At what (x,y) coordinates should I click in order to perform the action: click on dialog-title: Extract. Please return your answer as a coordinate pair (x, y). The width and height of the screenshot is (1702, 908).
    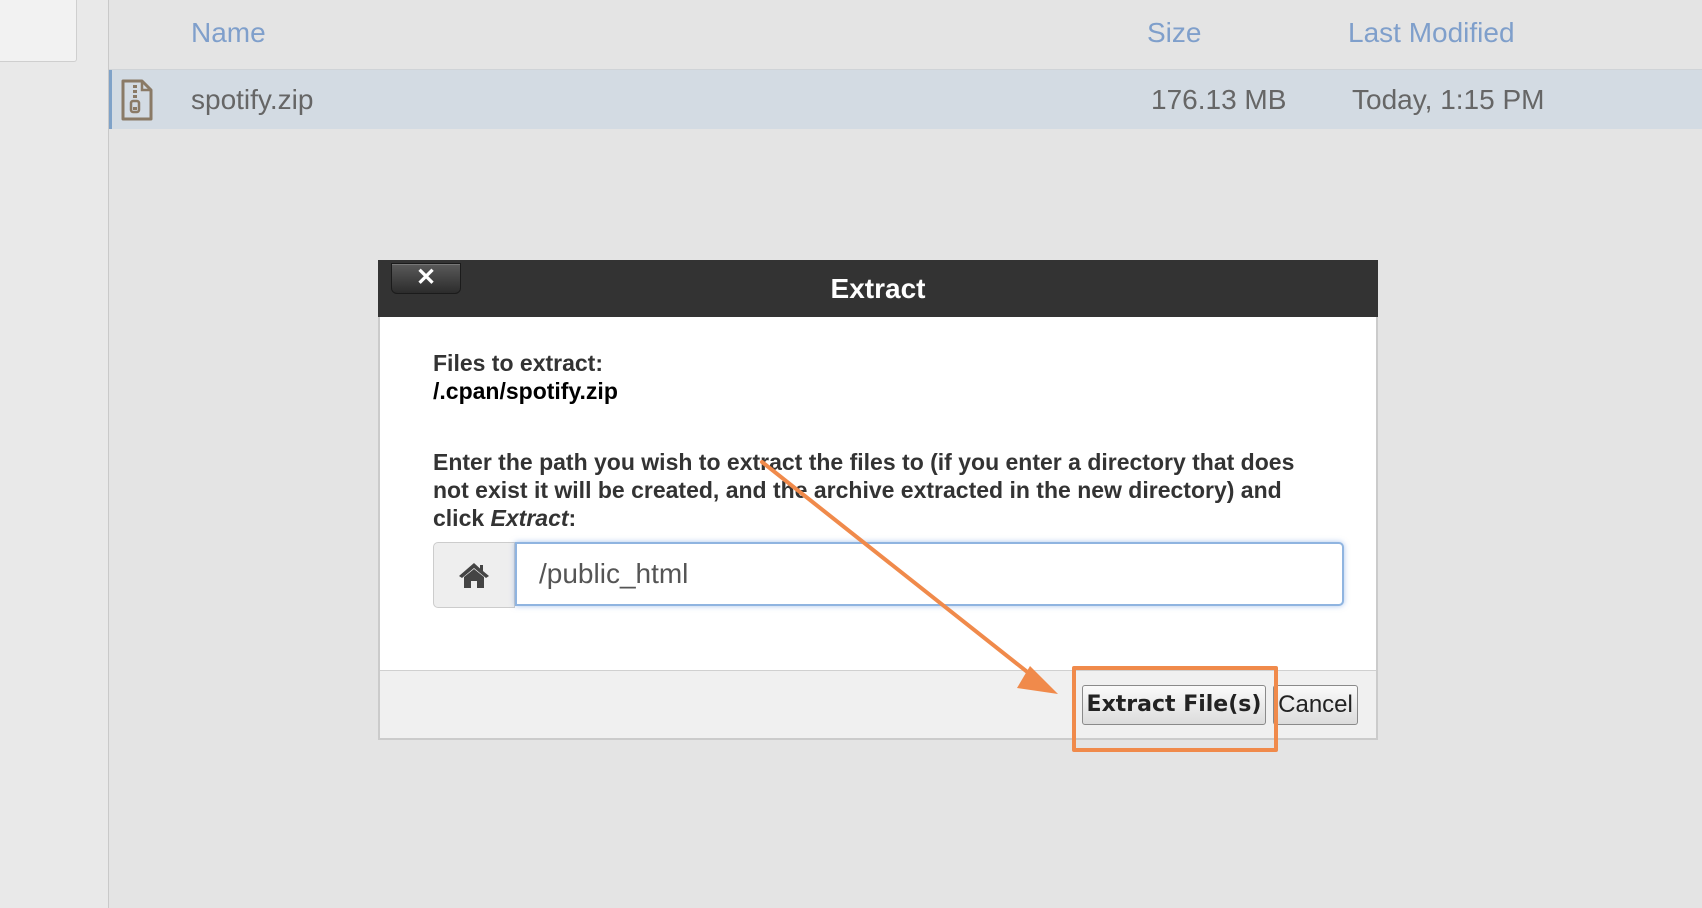
    Looking at the image, I should click on (878, 288).